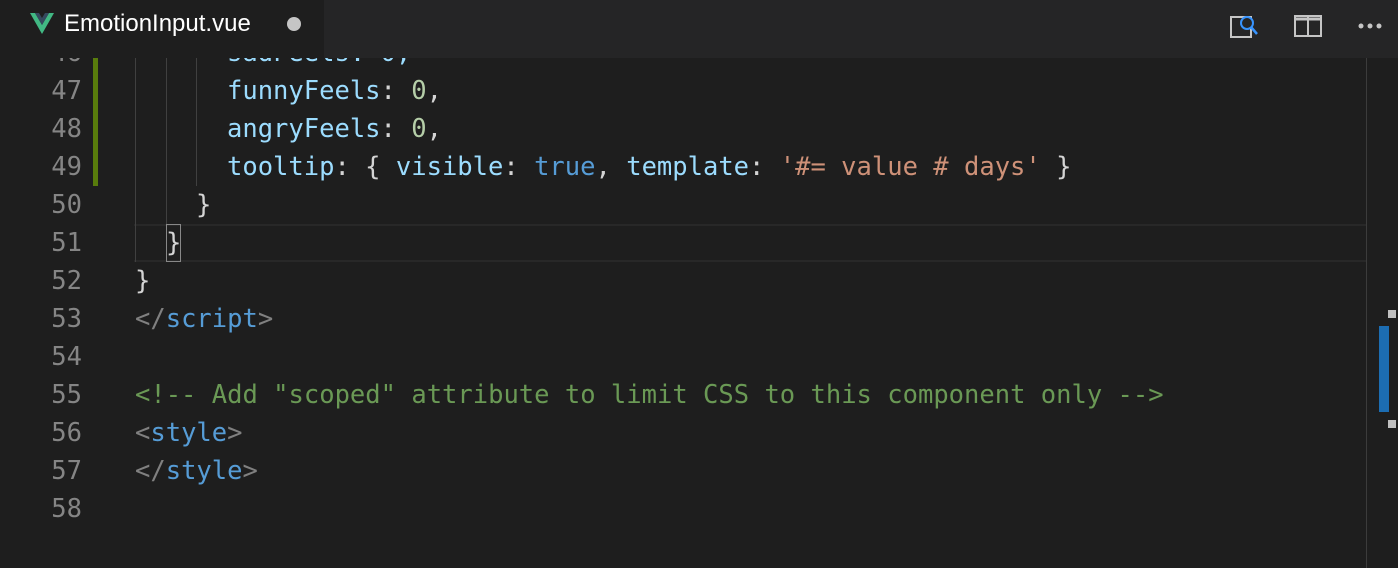  What do you see at coordinates (683, 319) in the screenshot?
I see `code-line: 53 </script>` at bounding box center [683, 319].